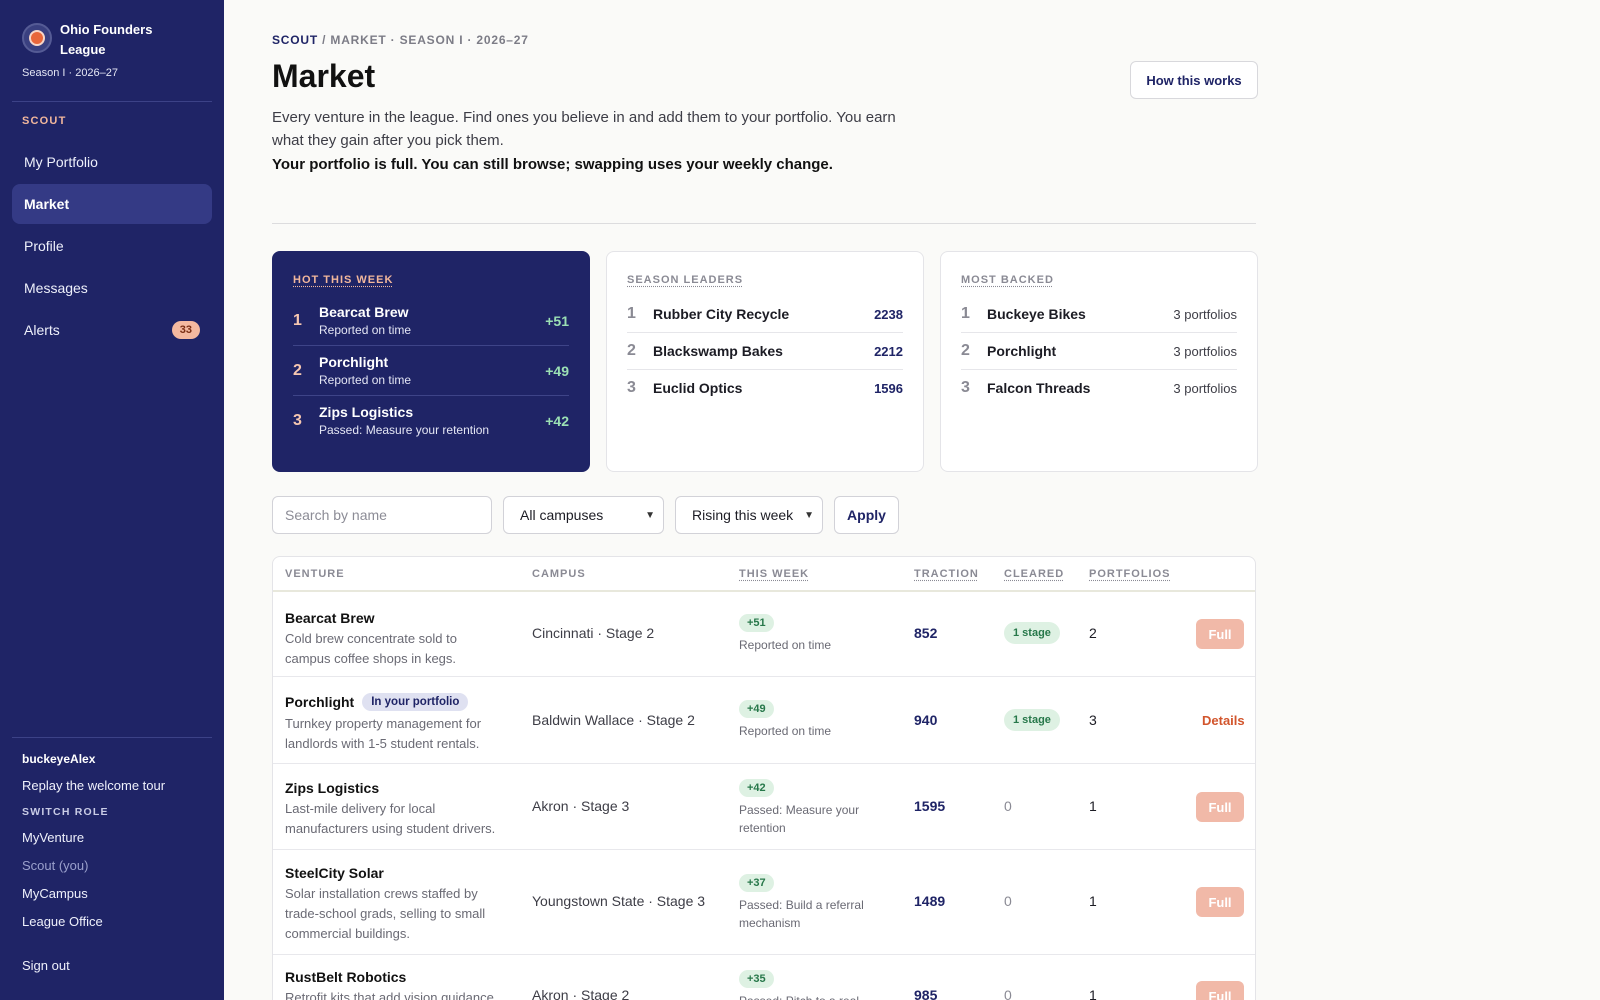 This screenshot has height=1000, width=1600. What do you see at coordinates (382, 515) in the screenshot?
I see `search-input: Search by name` at bounding box center [382, 515].